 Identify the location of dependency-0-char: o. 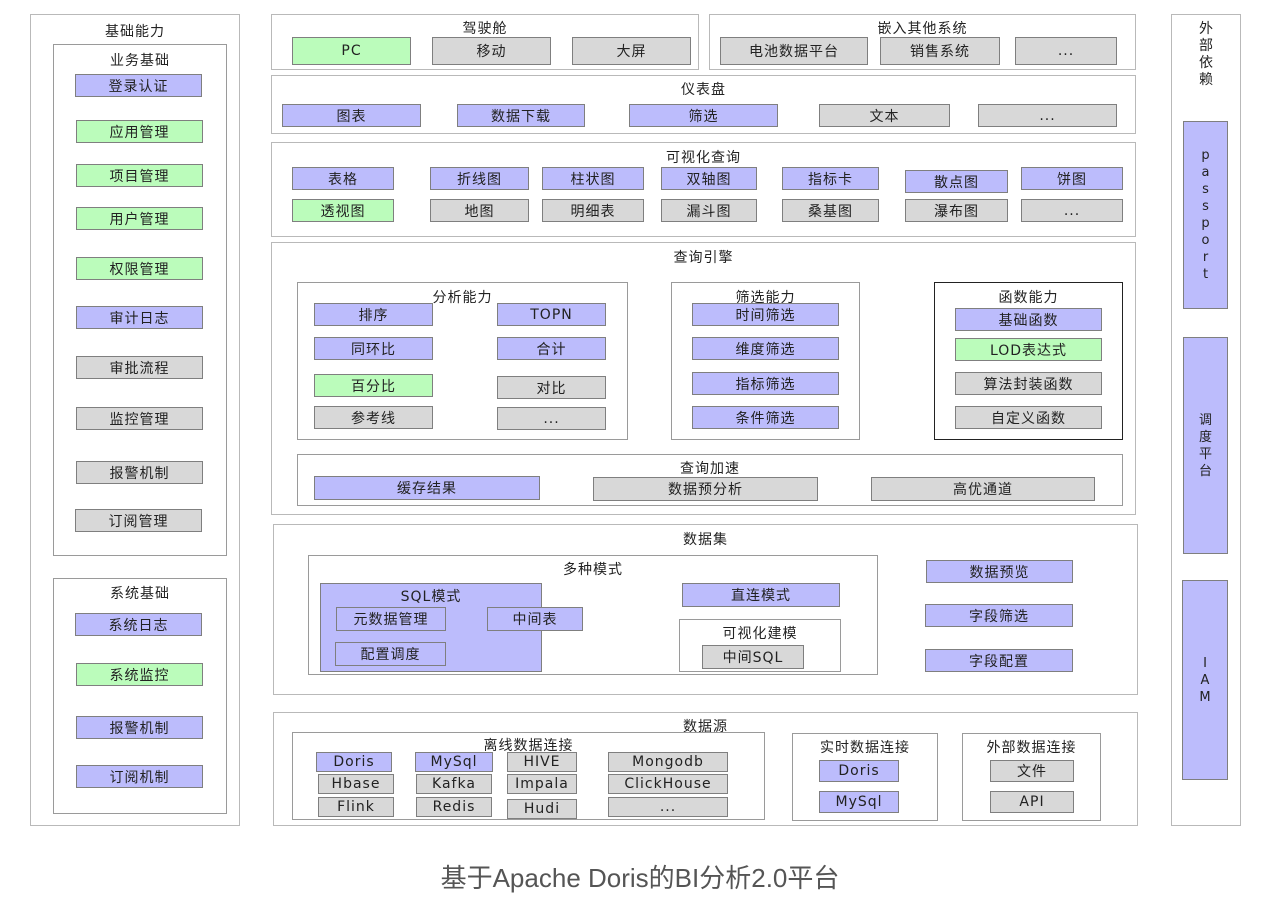
(1205, 240).